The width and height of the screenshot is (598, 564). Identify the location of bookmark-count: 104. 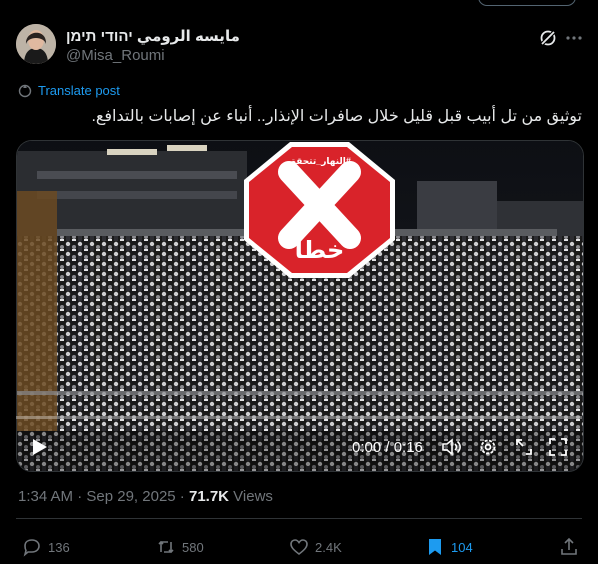
(462, 547).